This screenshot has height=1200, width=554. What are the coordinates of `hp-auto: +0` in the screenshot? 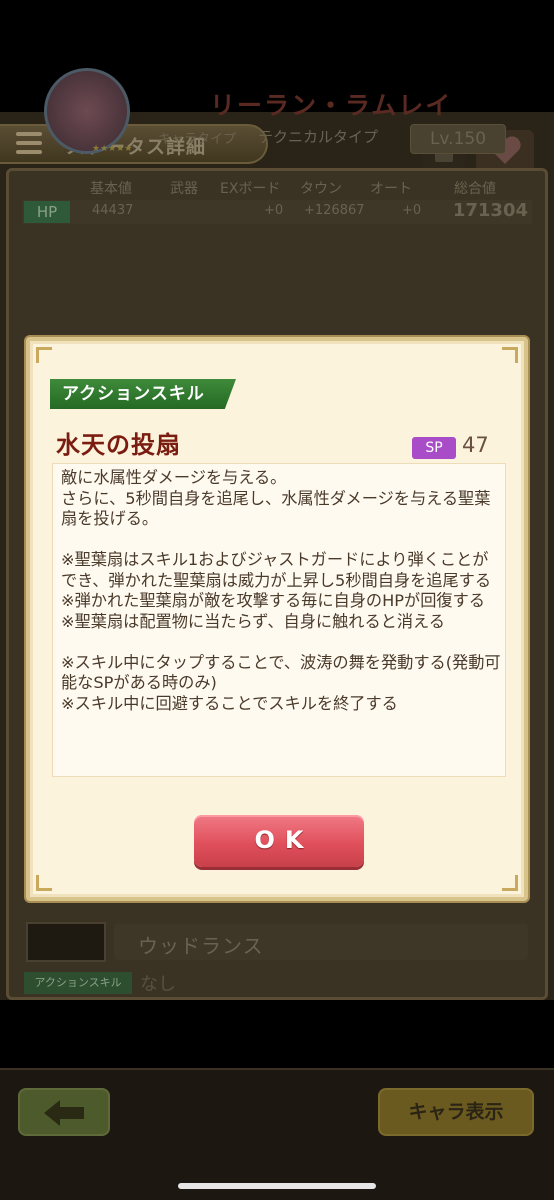 It's located at (412, 210).